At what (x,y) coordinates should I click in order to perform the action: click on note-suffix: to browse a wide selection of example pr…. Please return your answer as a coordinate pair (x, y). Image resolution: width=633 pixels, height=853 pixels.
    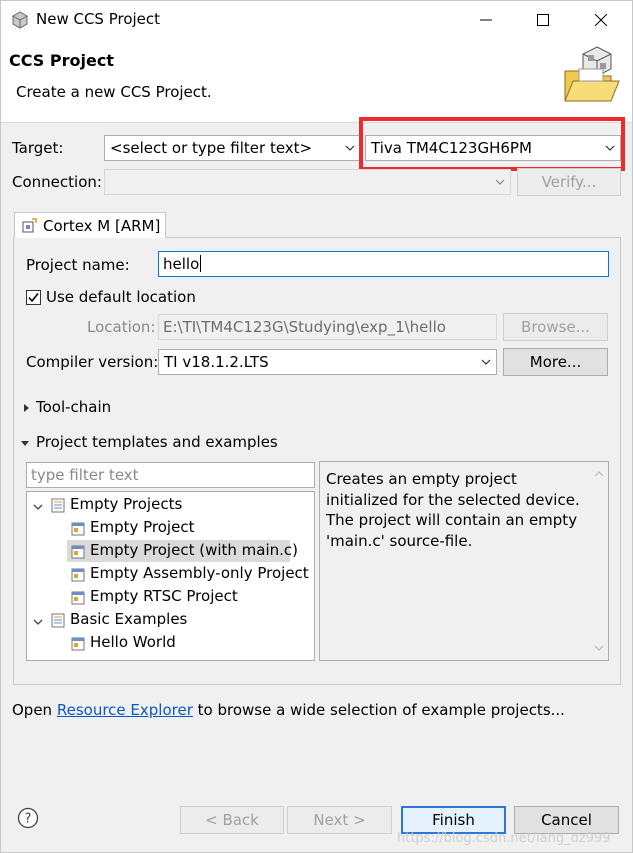
    Looking at the image, I should click on (381, 710).